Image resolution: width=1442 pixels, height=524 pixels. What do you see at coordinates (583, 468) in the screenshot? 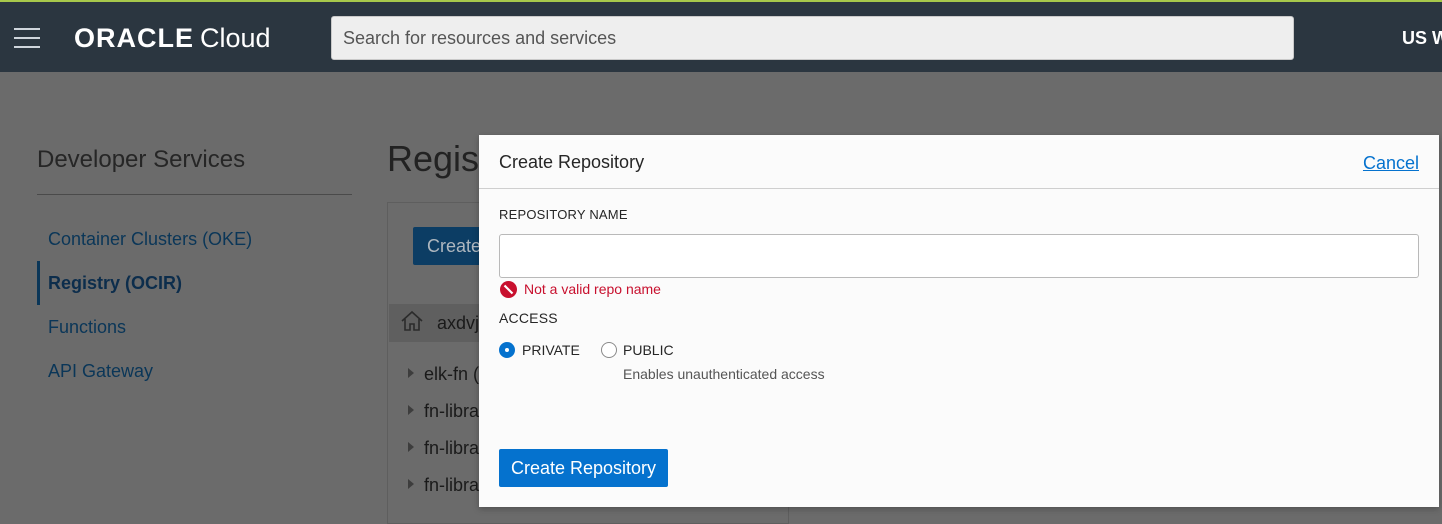
I see `create-repository-button: Create Repository` at bounding box center [583, 468].